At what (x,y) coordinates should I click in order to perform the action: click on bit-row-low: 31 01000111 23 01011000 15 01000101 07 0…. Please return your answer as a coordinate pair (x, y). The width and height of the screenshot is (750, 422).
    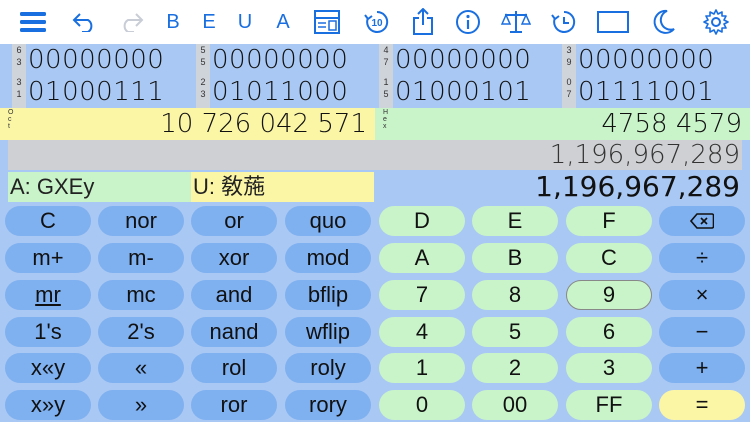
    Looking at the image, I should click on (375, 92).